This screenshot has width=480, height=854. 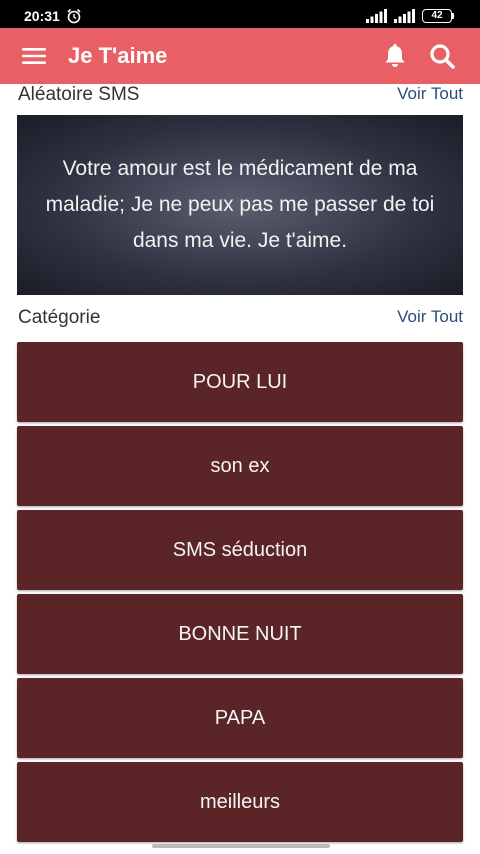 I want to click on search-icon, so click(x=442, y=56).